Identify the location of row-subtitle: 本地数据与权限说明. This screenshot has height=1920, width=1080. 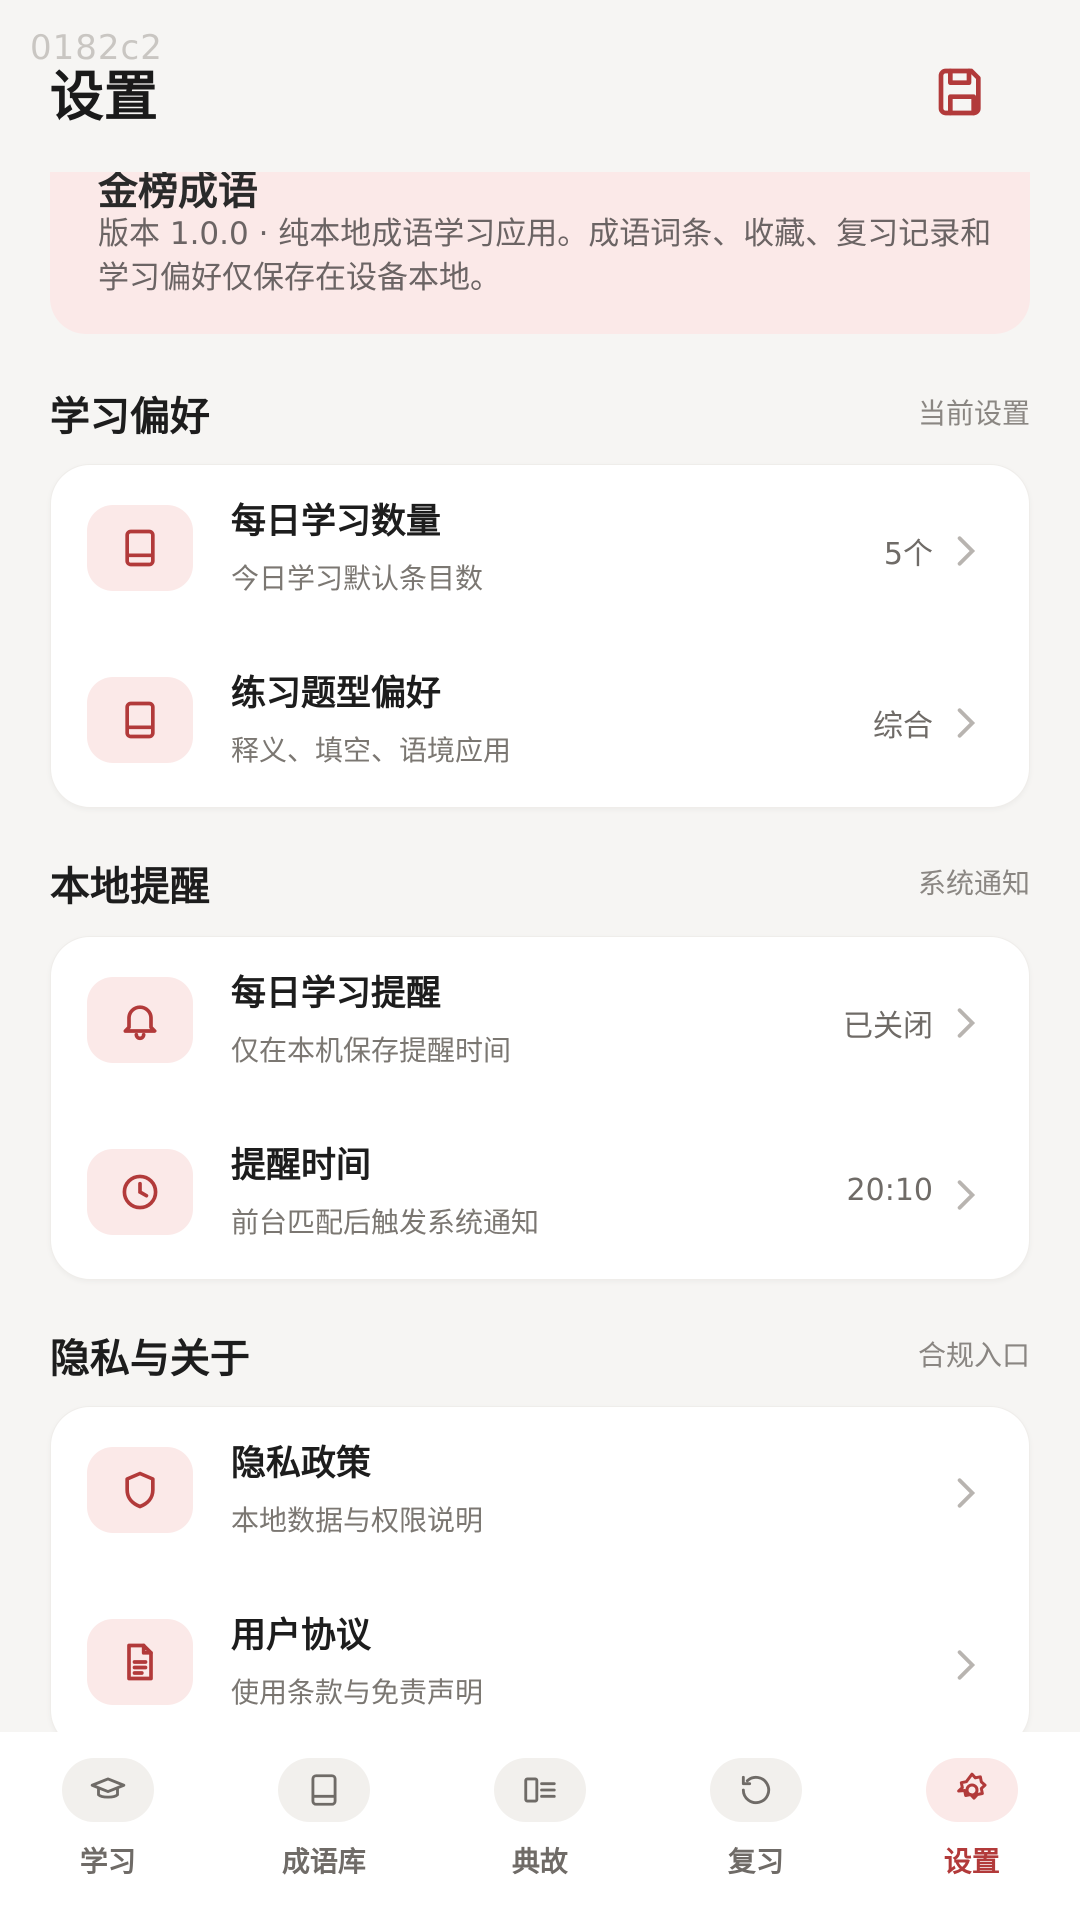
(357, 1520).